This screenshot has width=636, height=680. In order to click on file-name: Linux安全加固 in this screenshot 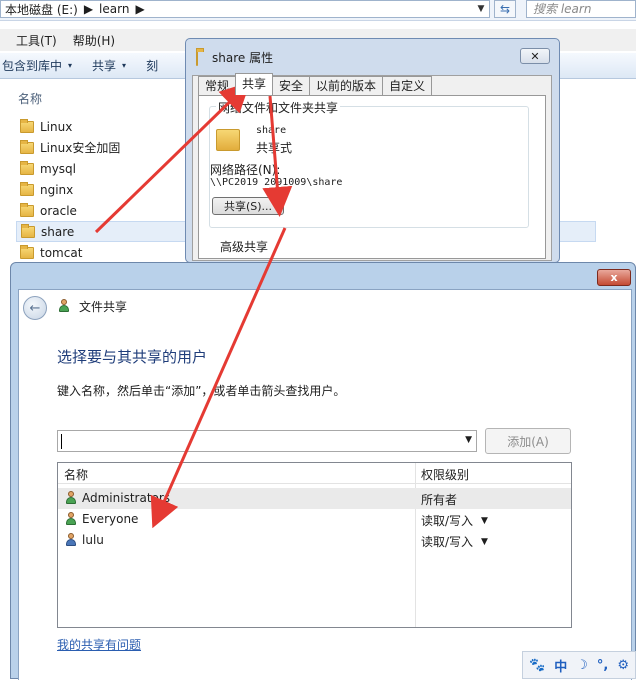, I will do `click(80, 148)`.